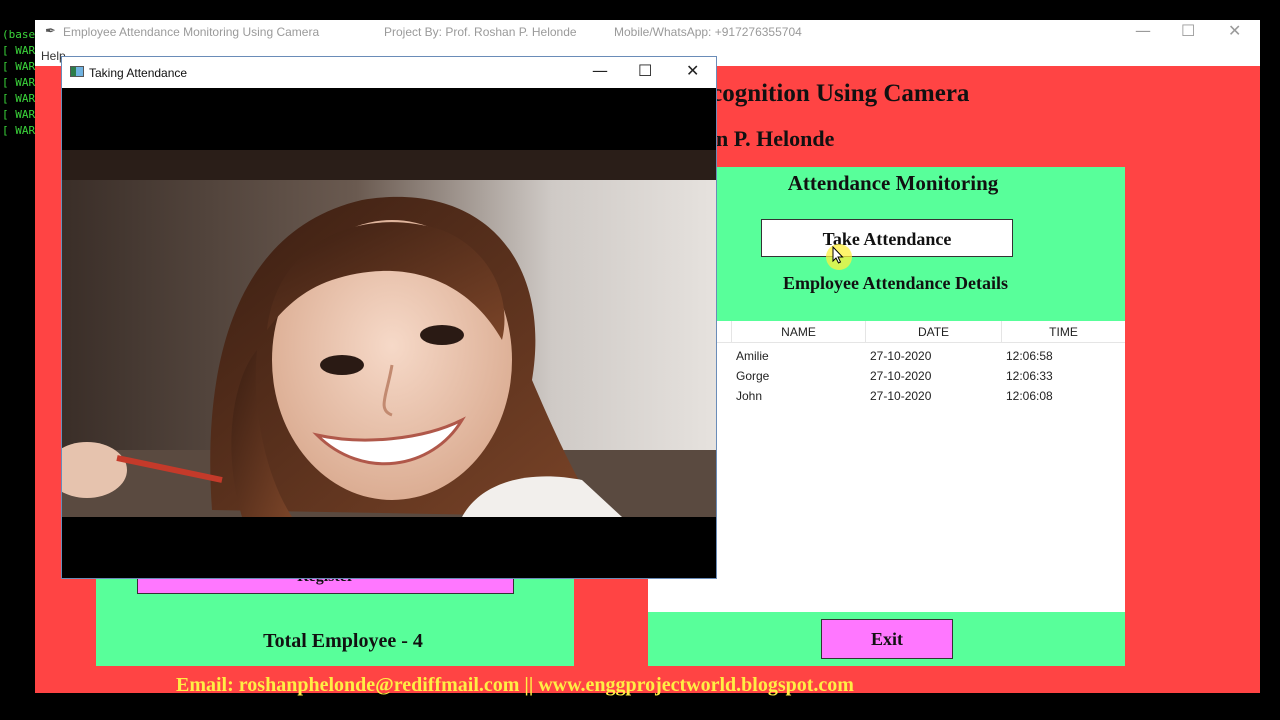 This screenshot has height=720, width=1280. What do you see at coordinates (77, 71) in the screenshot?
I see `app-icon` at bounding box center [77, 71].